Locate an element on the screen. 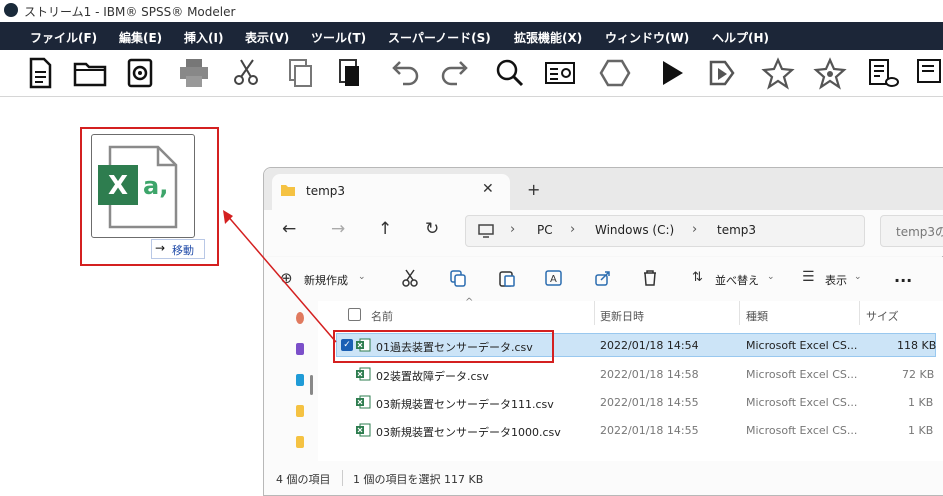 Image resolution: width=943 pixels, height=496 pixels. back-arrow-icon: ← is located at coordinates (289, 229).